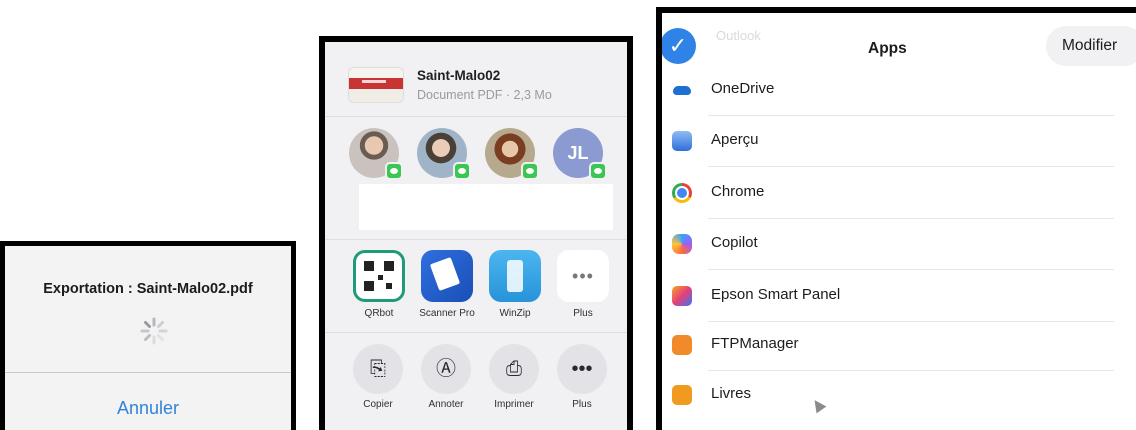  Describe the element at coordinates (743, 88) in the screenshot. I see `app-row-label: OneDrive` at that location.